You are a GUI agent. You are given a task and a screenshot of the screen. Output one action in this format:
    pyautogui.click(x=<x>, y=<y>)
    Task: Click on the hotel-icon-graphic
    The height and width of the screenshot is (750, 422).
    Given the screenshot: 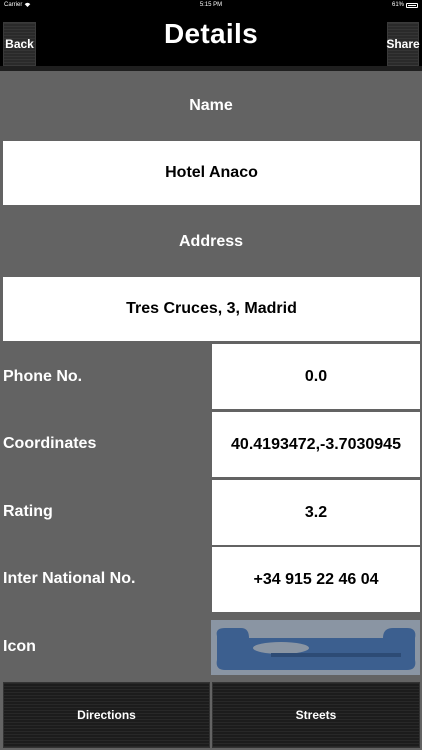 What is the action you would take?
    pyautogui.click(x=315, y=647)
    